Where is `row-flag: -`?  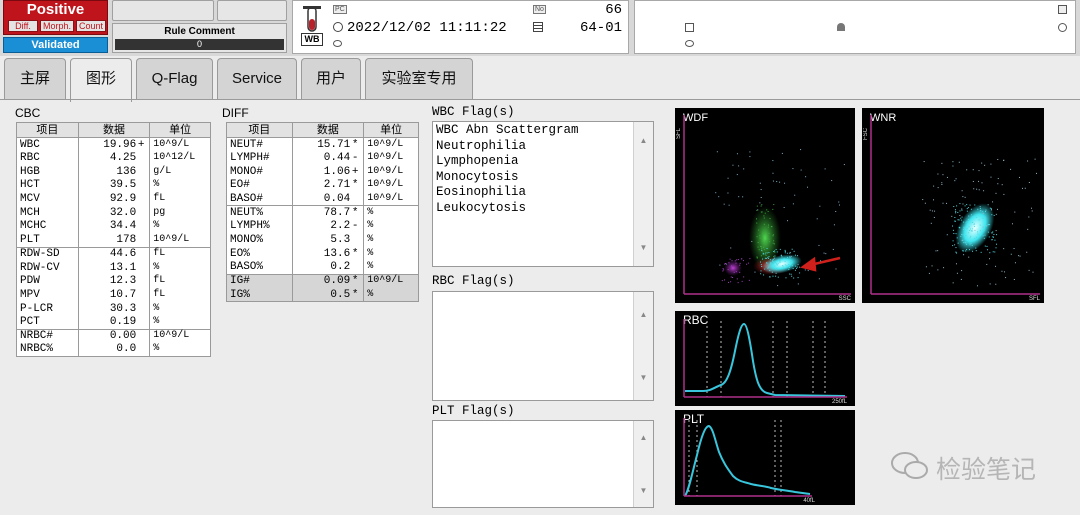
row-flag: - is located at coordinates (355, 158).